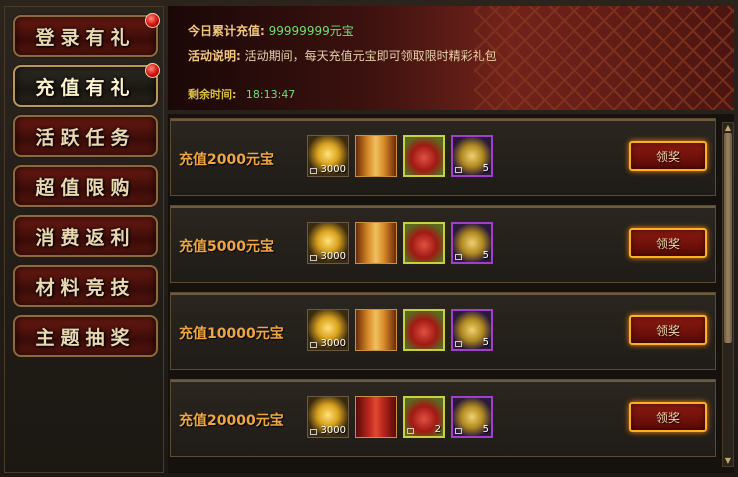 This screenshot has width=738, height=477. I want to click on total-recharge: 今日累计充值: 99999999元宝, so click(271, 30).